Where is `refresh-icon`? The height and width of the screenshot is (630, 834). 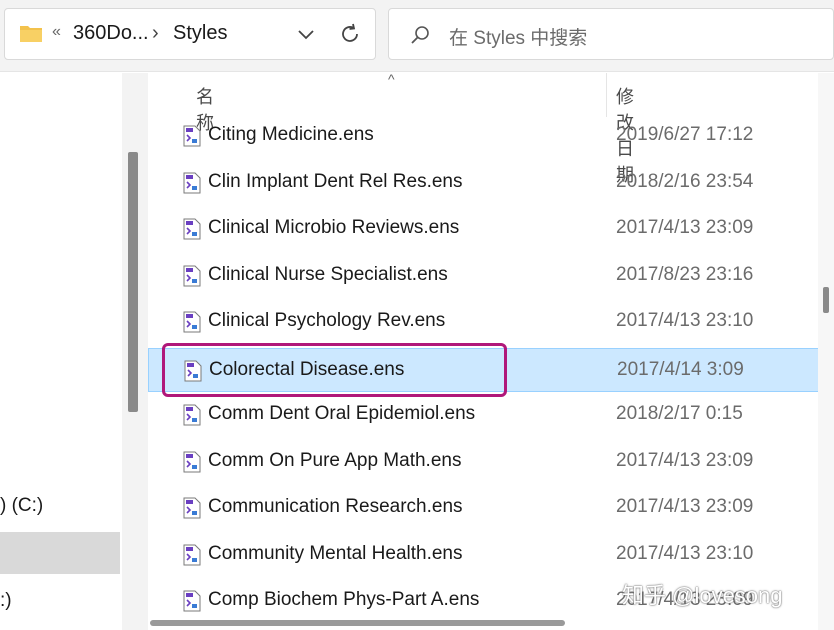 refresh-icon is located at coordinates (350, 32).